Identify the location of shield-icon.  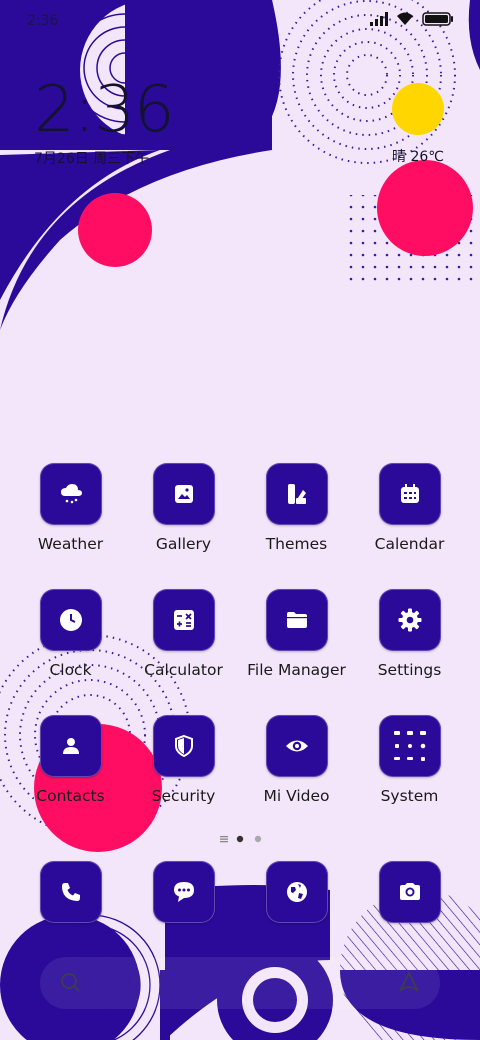
(183, 746).